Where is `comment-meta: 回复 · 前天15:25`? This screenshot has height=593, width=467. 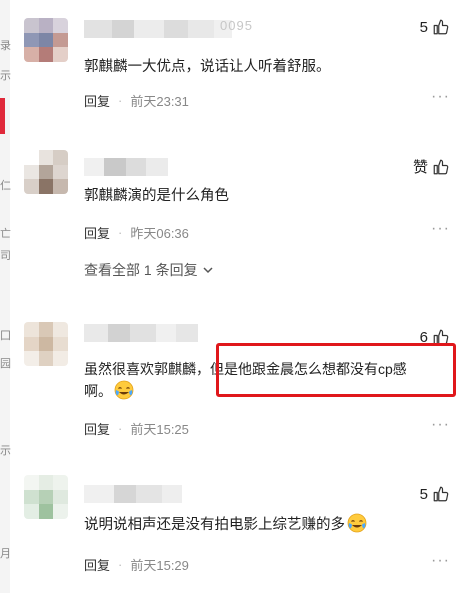 comment-meta: 回复 · 前天15:25 is located at coordinates (136, 428).